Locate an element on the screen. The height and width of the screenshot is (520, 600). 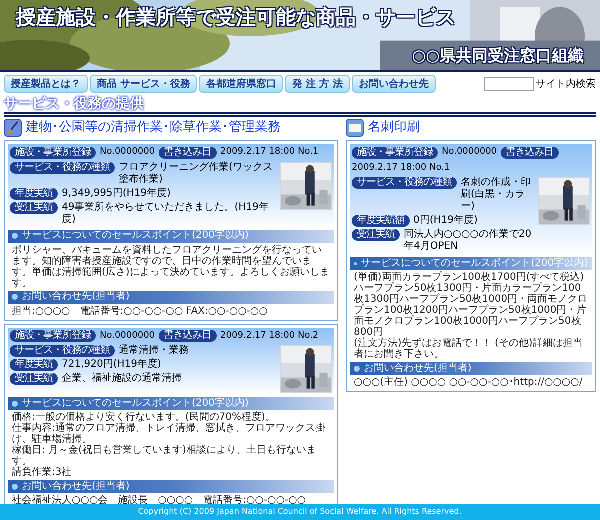
sales-text: 仕事内容:通常のフロア清掃、トレイ清掃、窓拭き、フロアワックス掛け、駐車場清掃。 is located at coordinates (169, 434).